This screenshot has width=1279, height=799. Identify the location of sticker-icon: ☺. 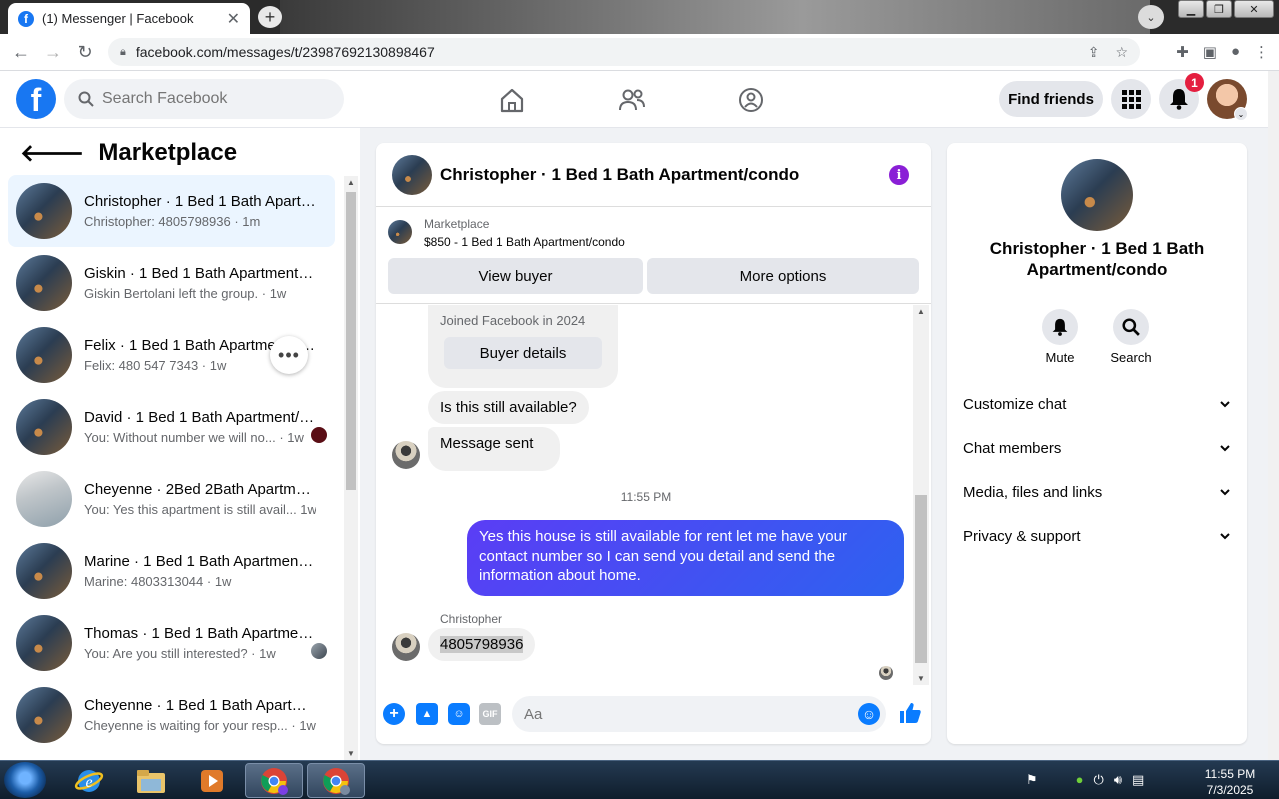
(459, 714).